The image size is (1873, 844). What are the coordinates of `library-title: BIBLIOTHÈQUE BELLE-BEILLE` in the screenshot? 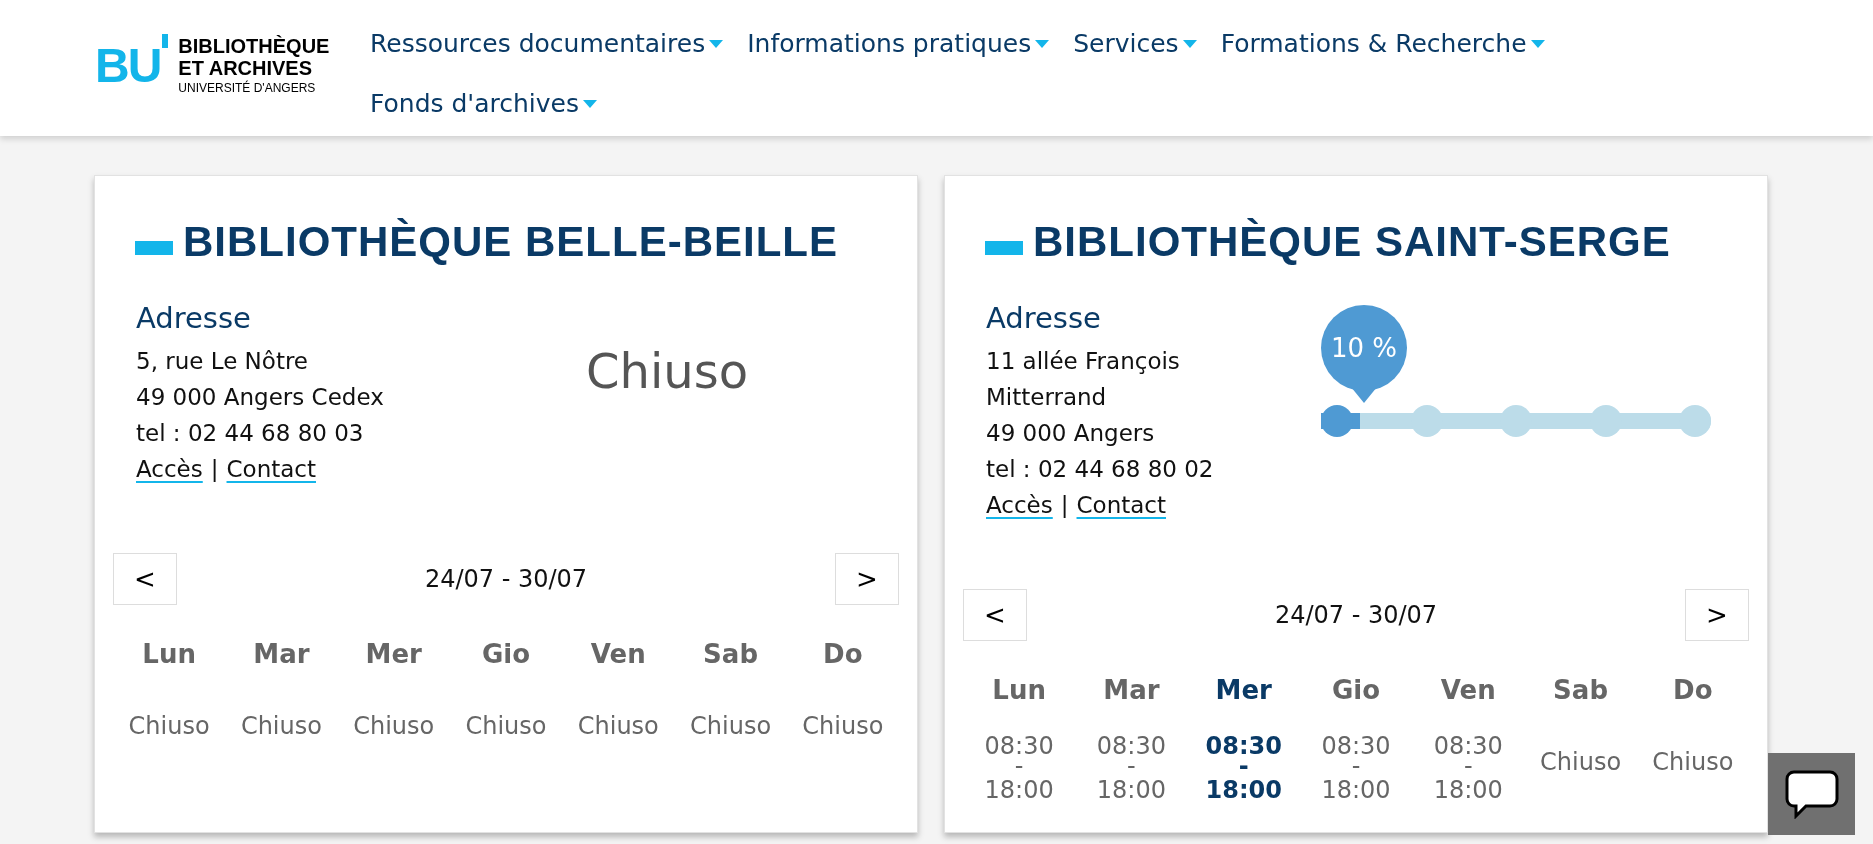 It's located at (510, 242).